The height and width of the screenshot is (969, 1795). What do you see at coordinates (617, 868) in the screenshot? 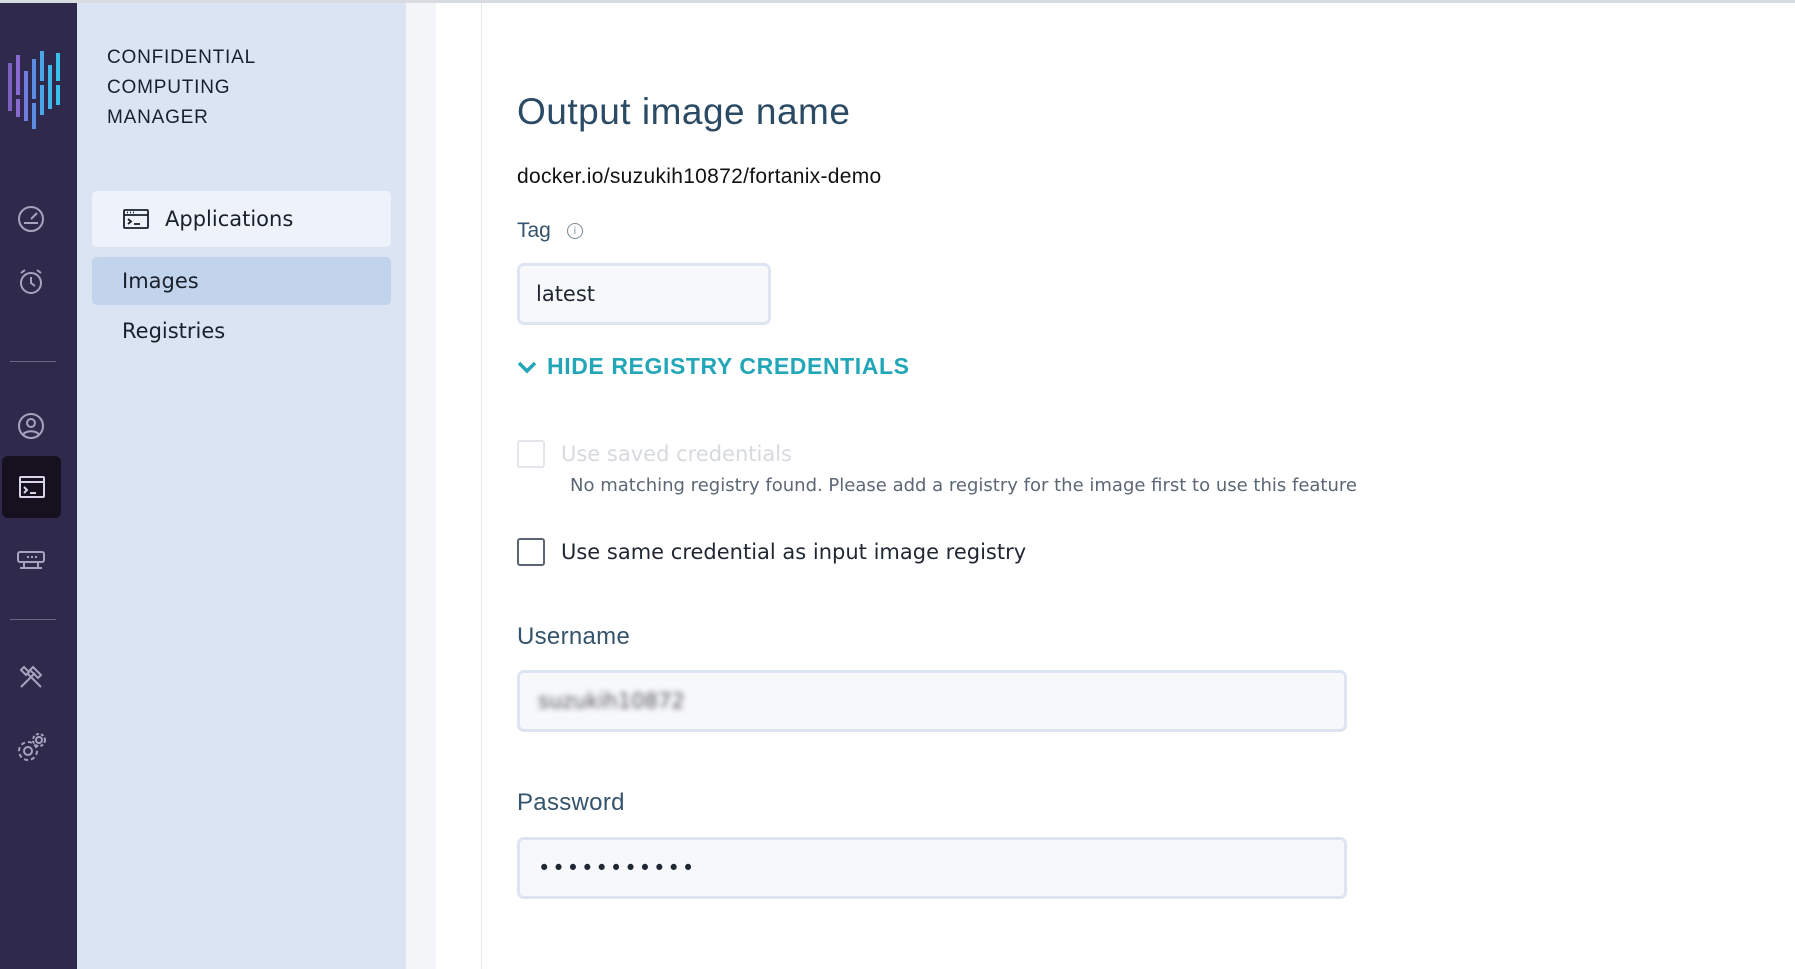
I see `password-value: •••••••••••` at bounding box center [617, 868].